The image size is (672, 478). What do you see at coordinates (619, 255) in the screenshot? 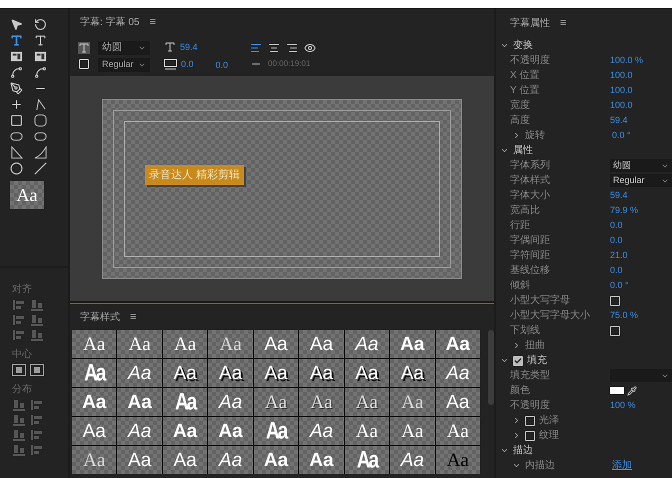
I see `property-value: 21.0` at bounding box center [619, 255].